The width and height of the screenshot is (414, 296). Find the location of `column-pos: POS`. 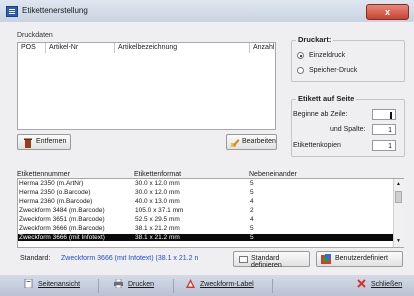

column-pos: POS is located at coordinates (32, 48).